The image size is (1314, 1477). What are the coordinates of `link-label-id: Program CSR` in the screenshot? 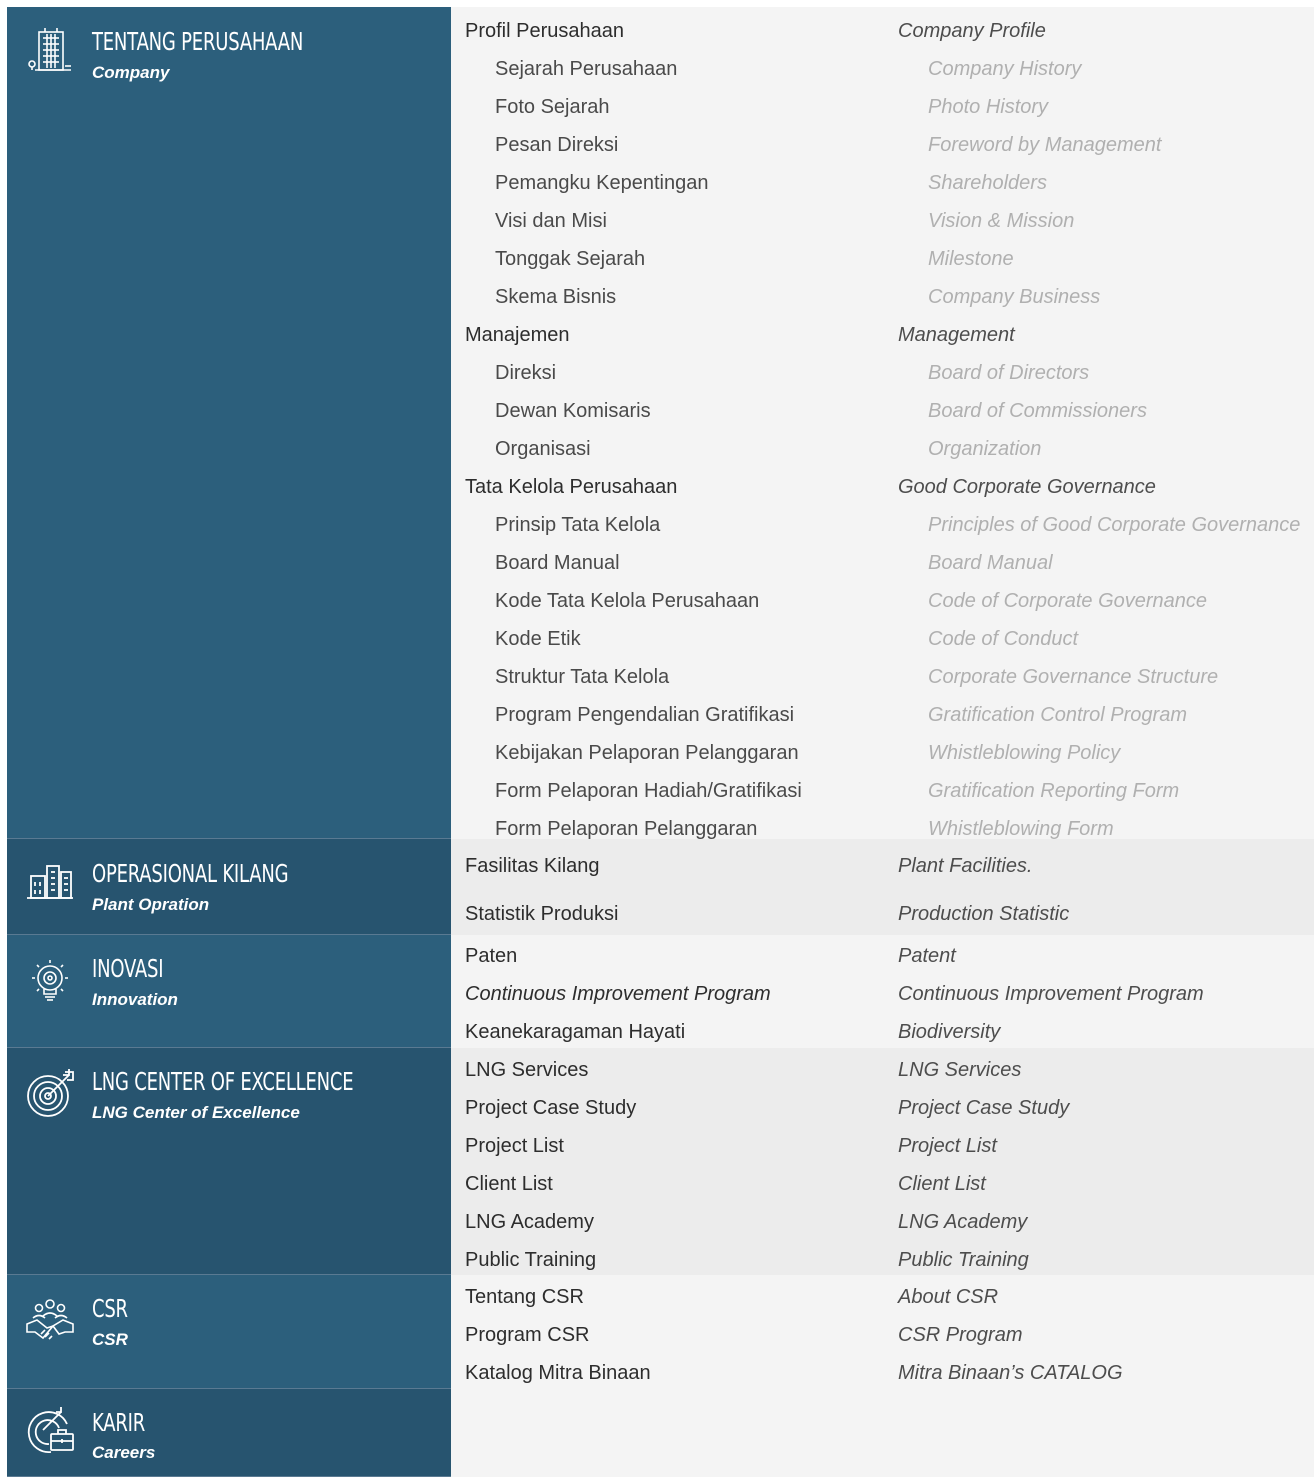 It's located at (527, 1335).